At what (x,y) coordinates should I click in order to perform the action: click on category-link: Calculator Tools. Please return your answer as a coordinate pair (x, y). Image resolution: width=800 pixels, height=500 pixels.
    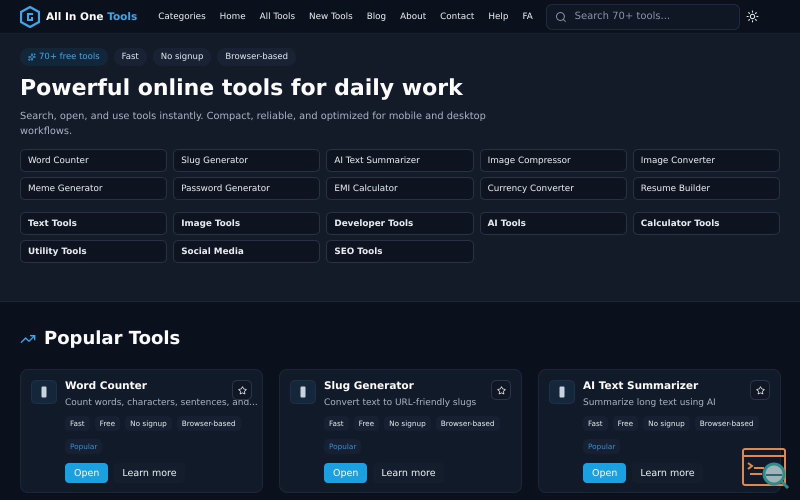
    Looking at the image, I should click on (706, 223).